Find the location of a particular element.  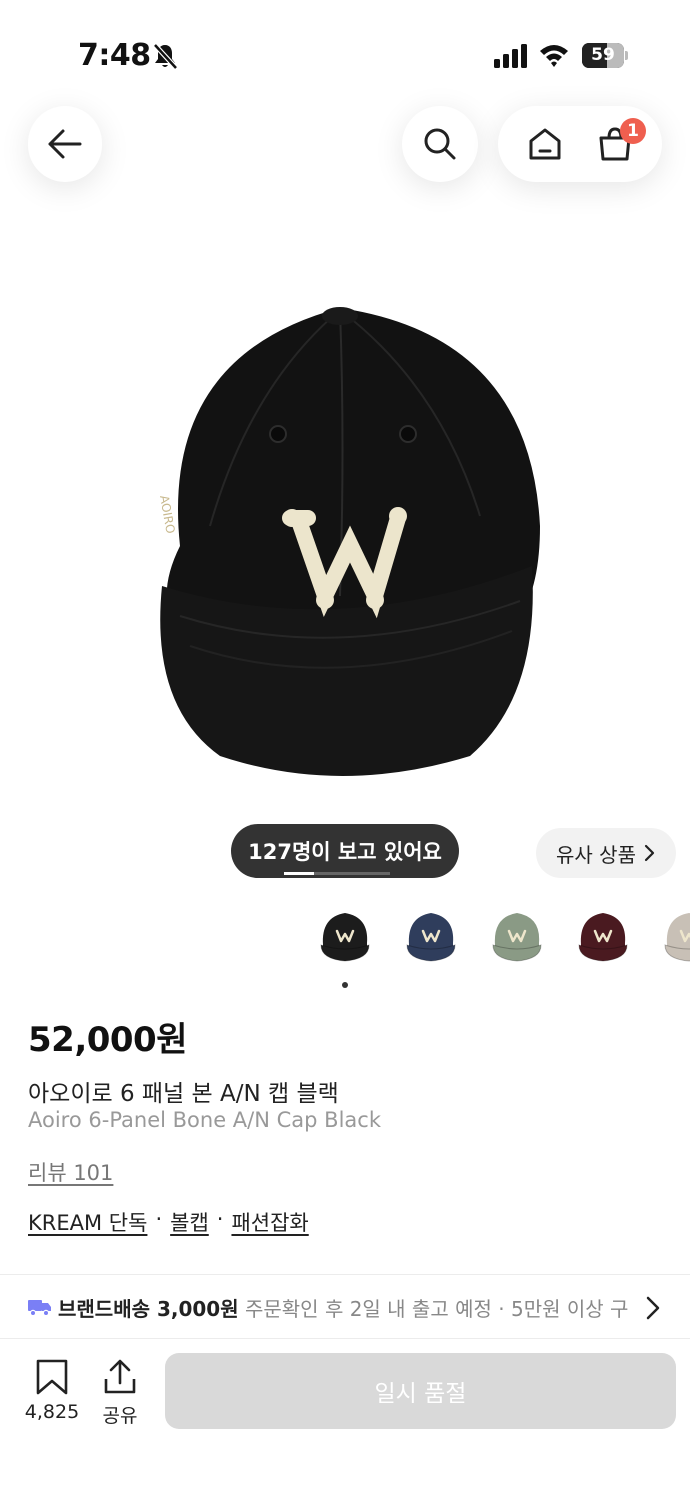

divider is located at coordinates (345, 1274).